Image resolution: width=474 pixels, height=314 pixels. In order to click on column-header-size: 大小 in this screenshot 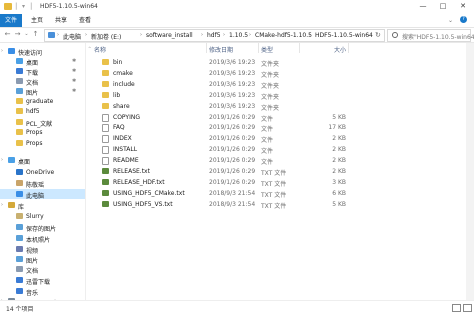, I will do `click(340, 49)`.